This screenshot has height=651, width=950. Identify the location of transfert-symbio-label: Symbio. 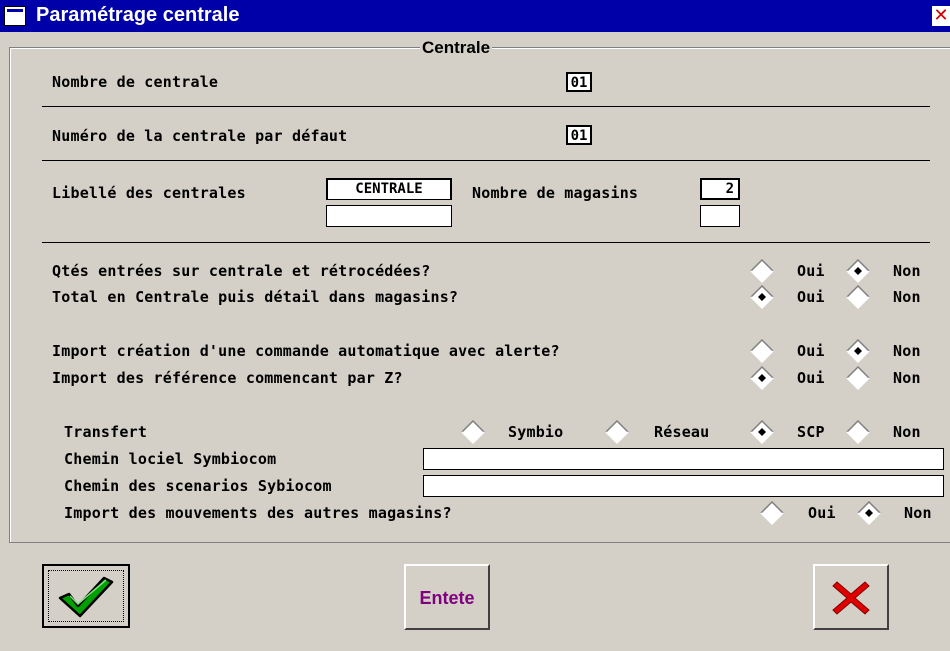
(536, 432).